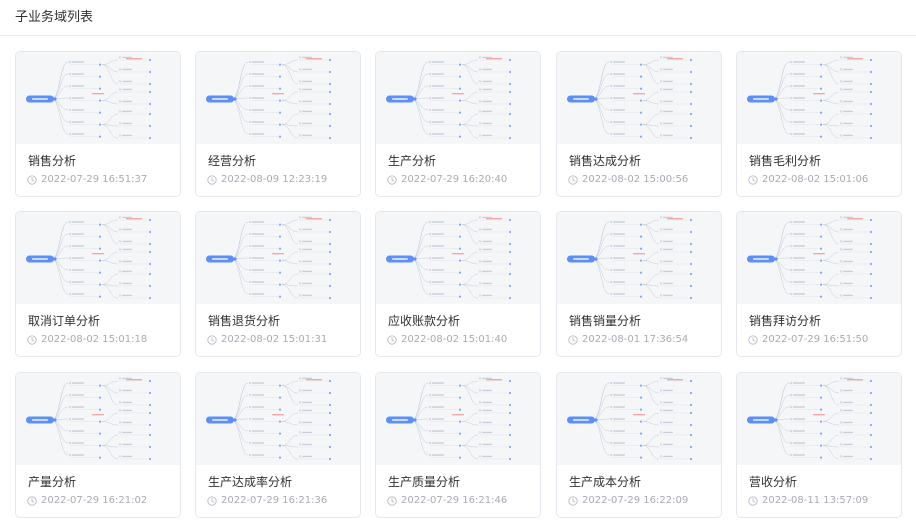 The image size is (916, 526). Describe the element at coordinates (412, 161) in the screenshot. I see `card-title: 生产分析` at that location.